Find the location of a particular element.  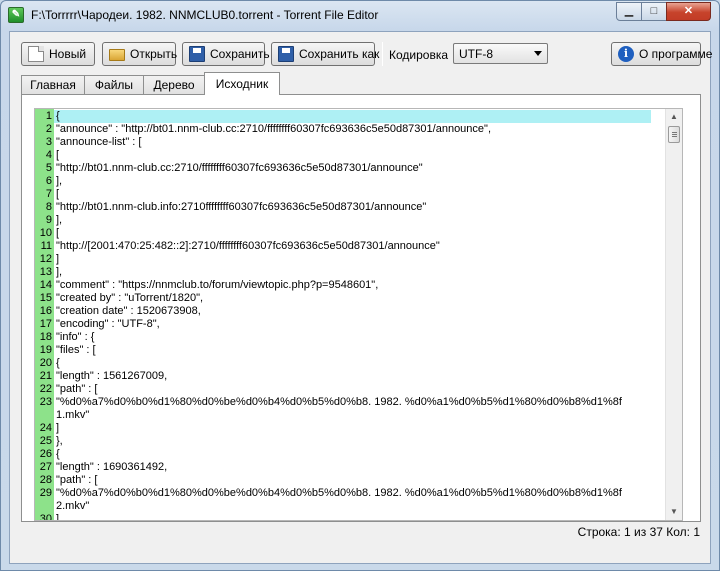

line-text: ] is located at coordinates (58, 259).